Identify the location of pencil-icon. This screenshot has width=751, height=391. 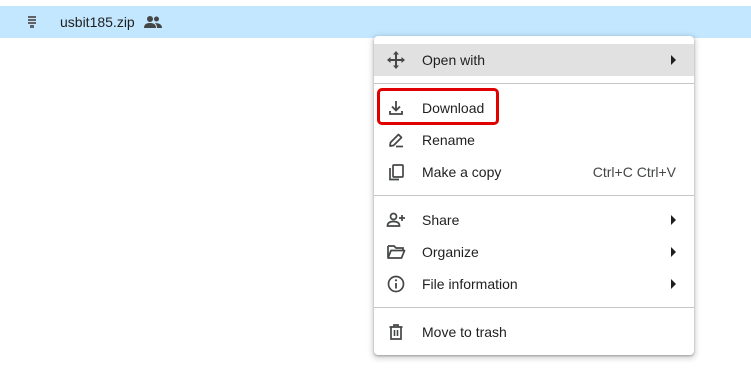
(396, 140).